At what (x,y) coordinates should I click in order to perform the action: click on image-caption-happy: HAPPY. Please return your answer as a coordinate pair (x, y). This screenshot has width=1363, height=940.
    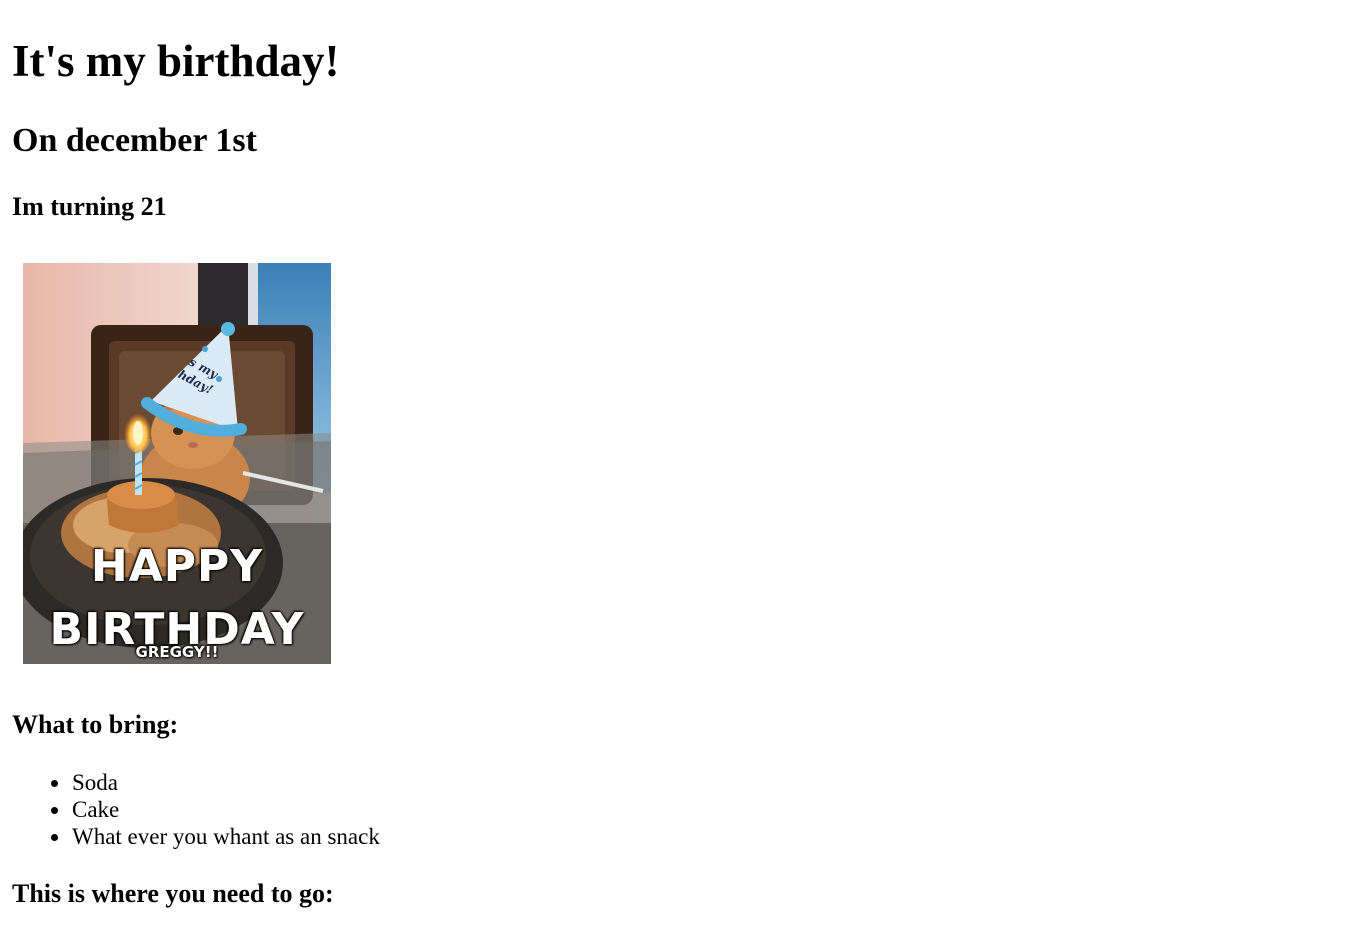
    Looking at the image, I should click on (177, 566).